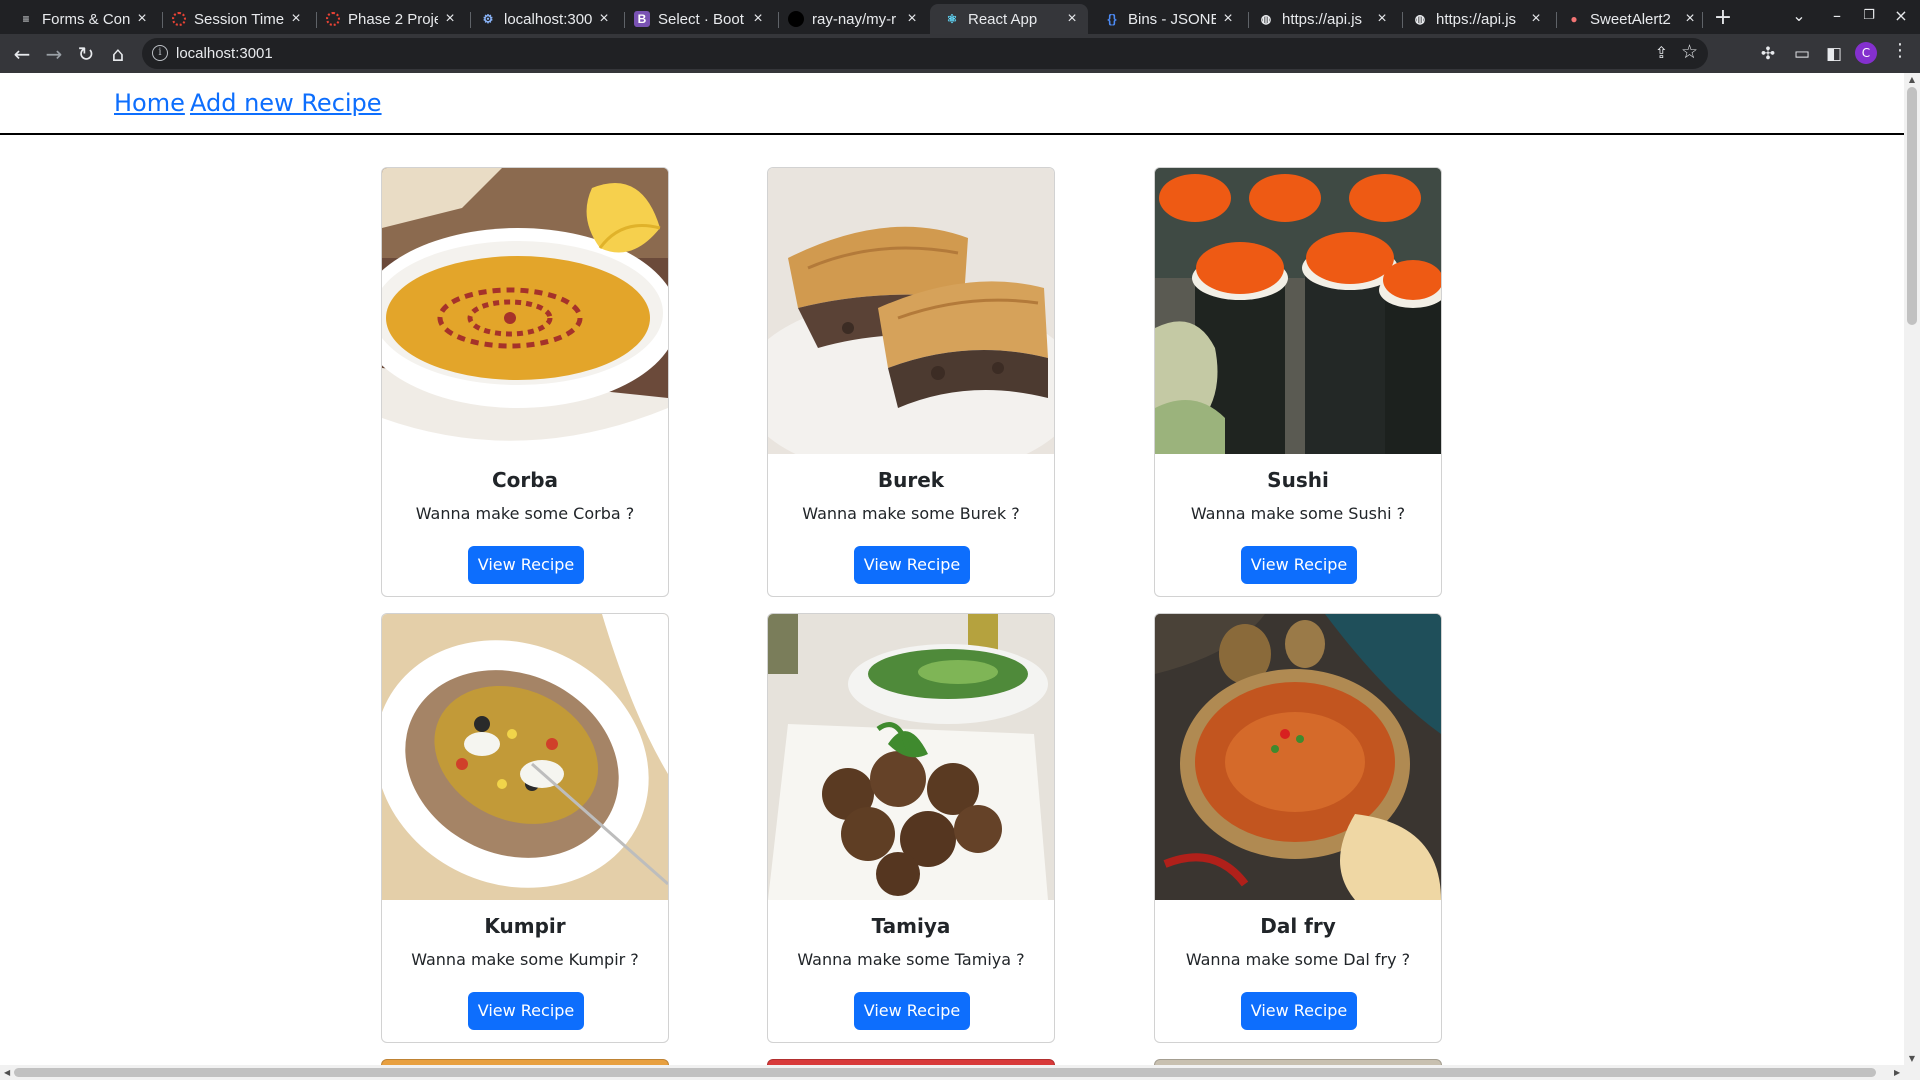  Describe the element at coordinates (1802, 54) in the screenshot. I see `cast-icon: ▭` at that location.